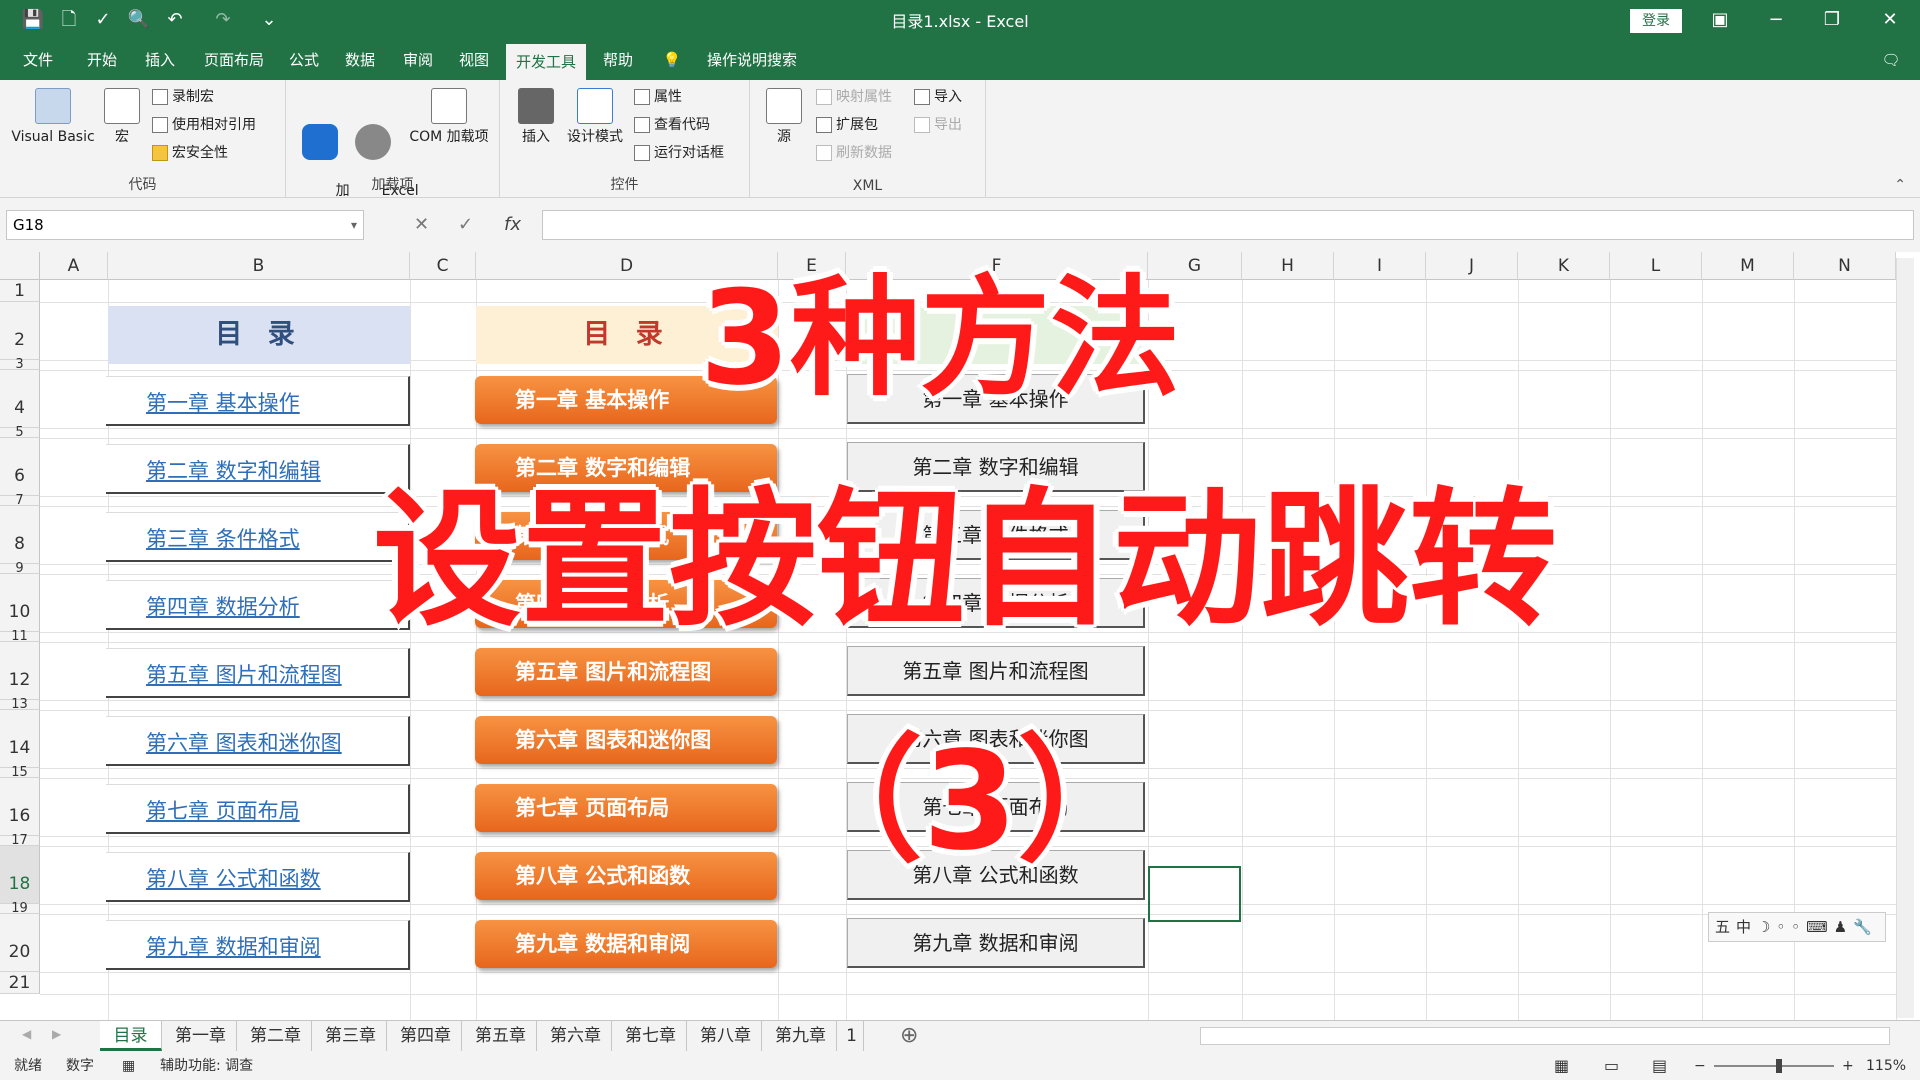 This screenshot has width=1920, height=1080. What do you see at coordinates (449, 117) in the screenshot?
I see `com-addins-button: COM 加载项` at bounding box center [449, 117].